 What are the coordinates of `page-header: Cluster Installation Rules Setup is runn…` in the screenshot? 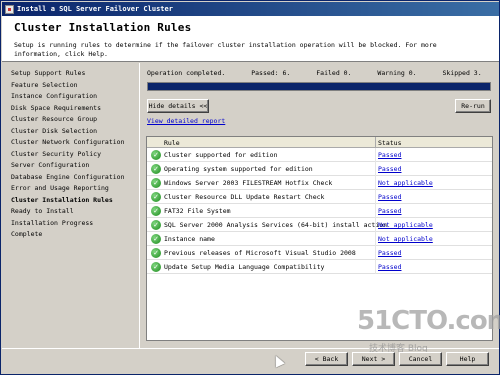 It's located at (250, 39).